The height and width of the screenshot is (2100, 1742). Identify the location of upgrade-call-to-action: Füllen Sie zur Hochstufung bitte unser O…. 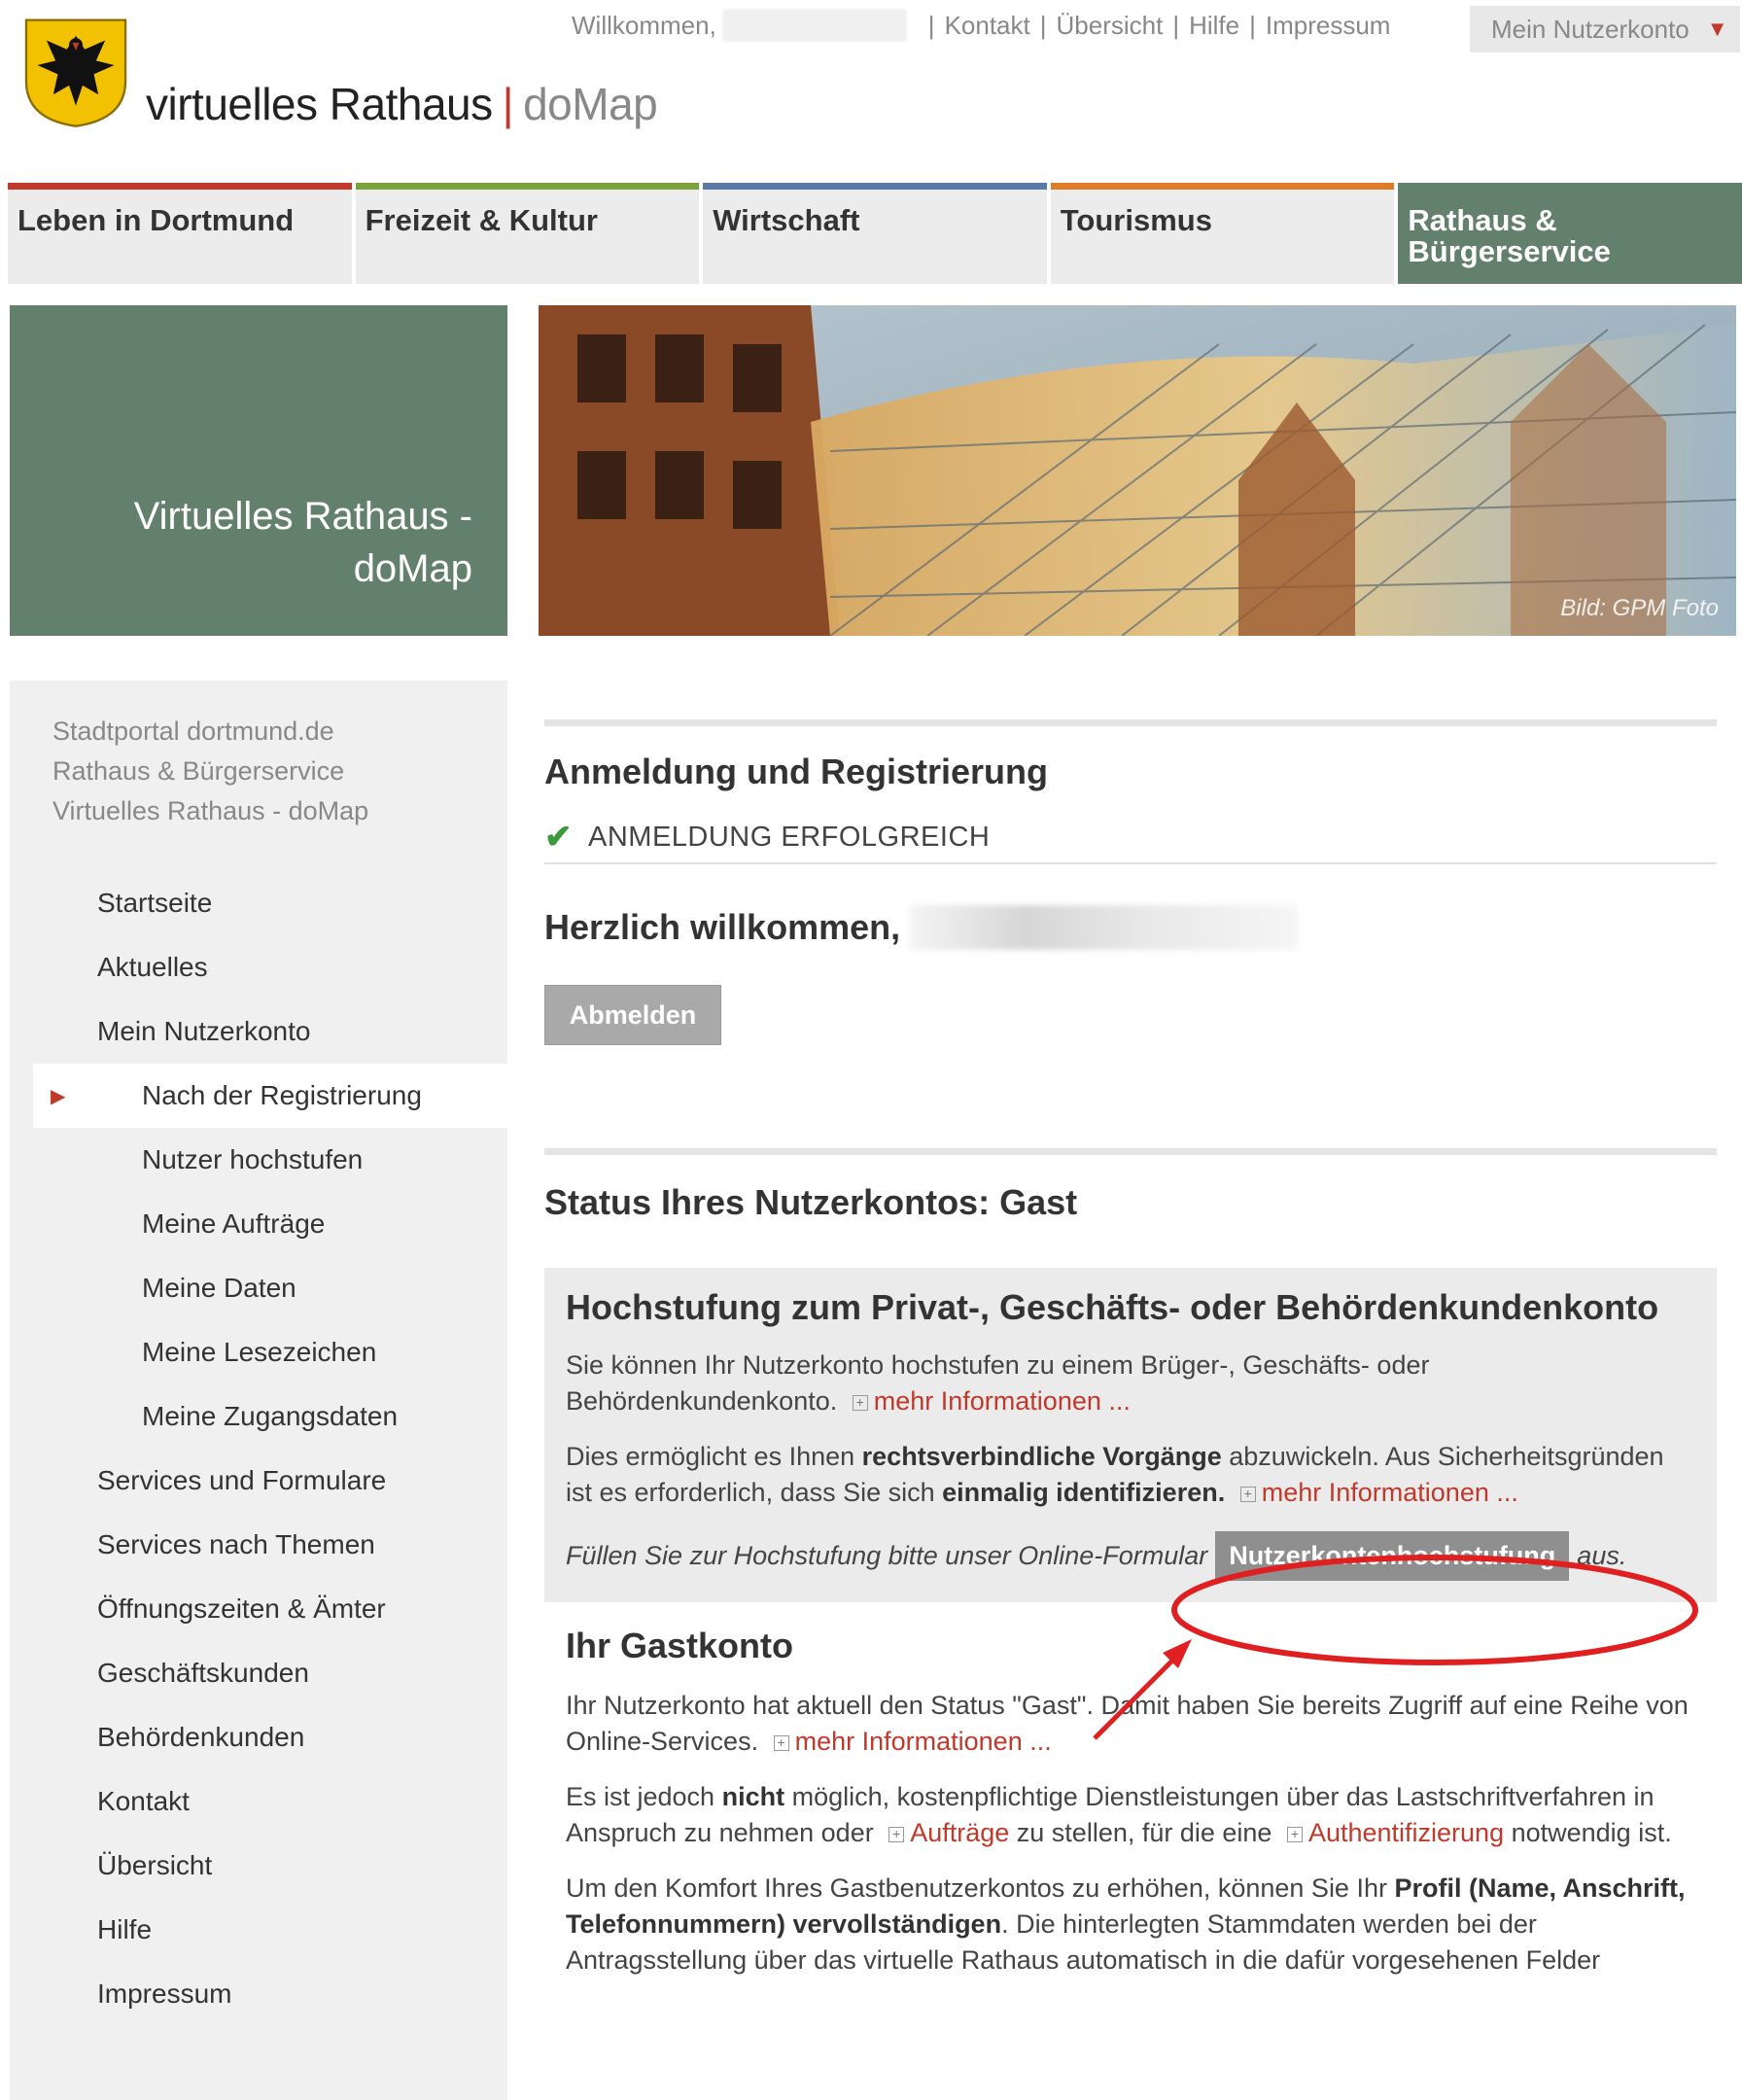
(1131, 1555).